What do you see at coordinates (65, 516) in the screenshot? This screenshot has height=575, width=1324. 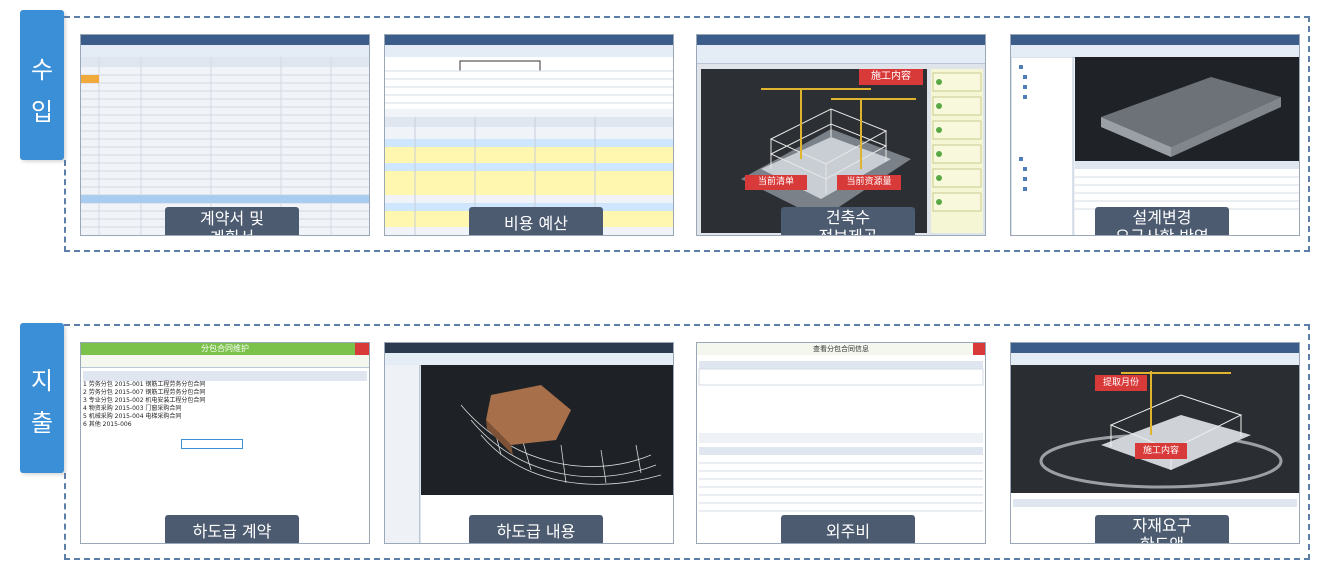 I see `expense-frame-left` at bounding box center [65, 516].